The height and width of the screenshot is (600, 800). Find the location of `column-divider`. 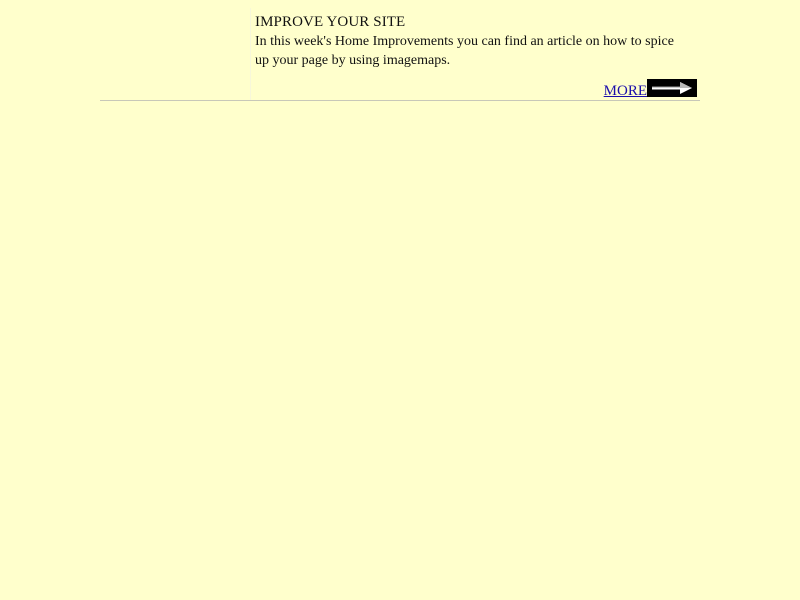

column-divider is located at coordinates (250, 54).